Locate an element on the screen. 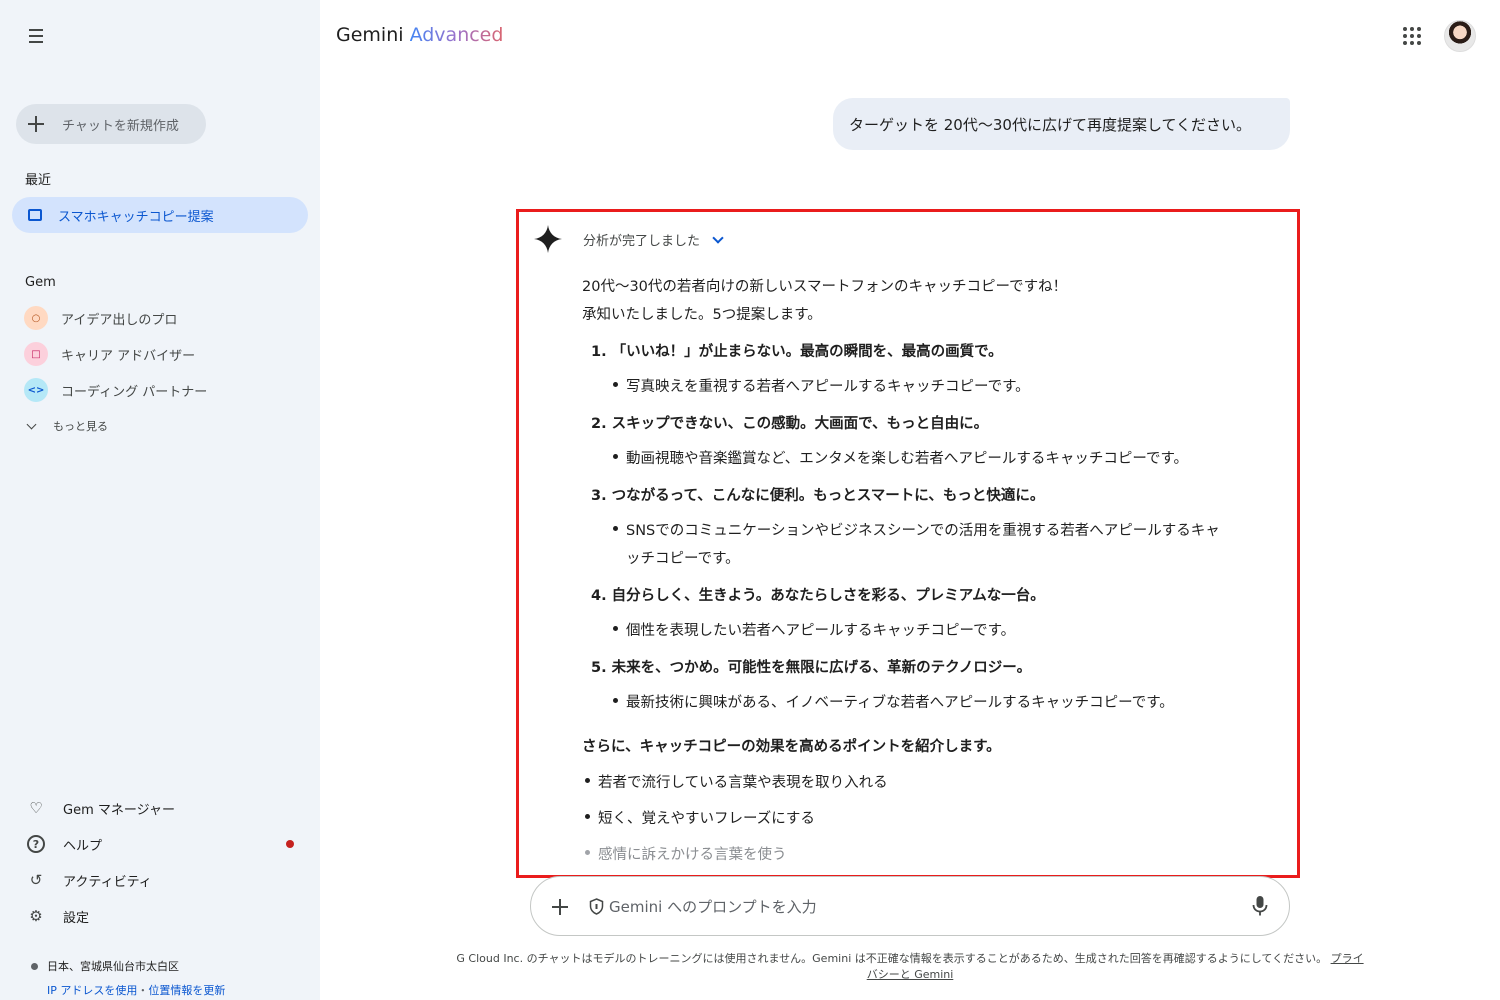 The height and width of the screenshot is (1000, 1500). app-title-tier: Advanced is located at coordinates (456, 35).